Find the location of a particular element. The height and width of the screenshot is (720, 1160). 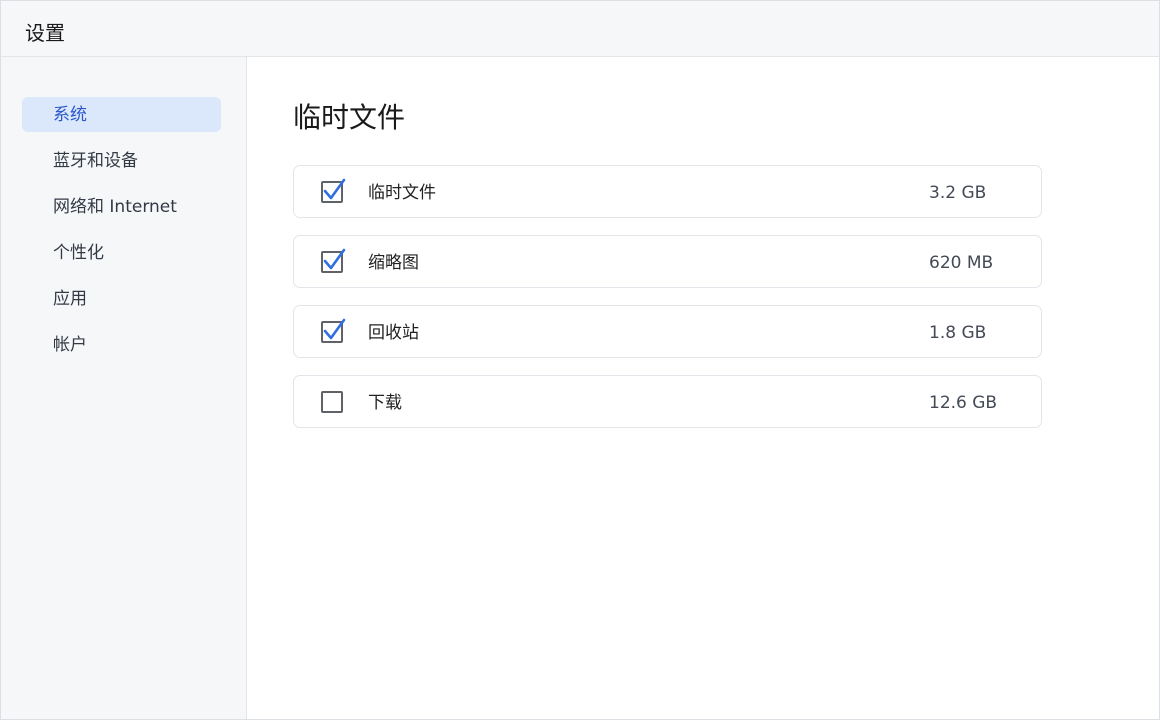

list-item-thumbnails: 缩略图 620 MB is located at coordinates (667, 261).